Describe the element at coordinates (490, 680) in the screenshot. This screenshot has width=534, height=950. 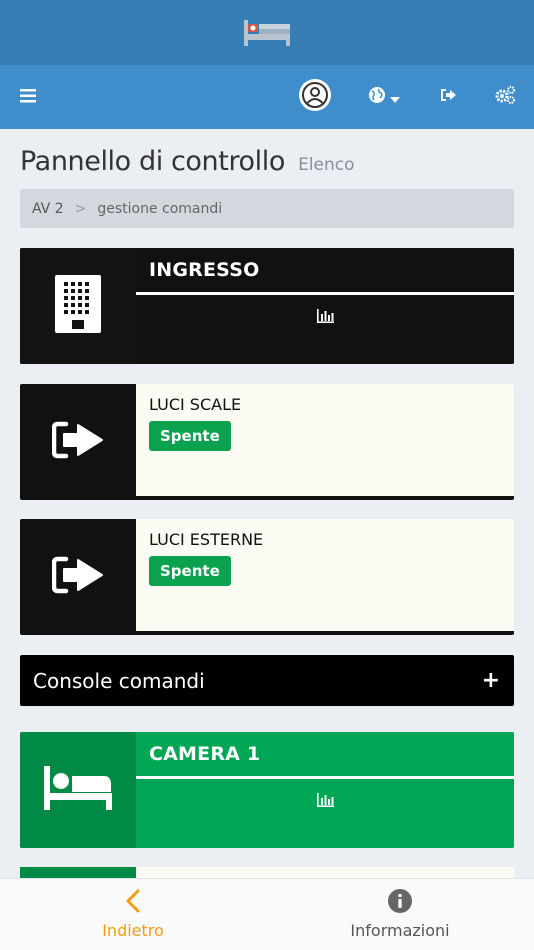
I see `plus-icon: +` at that location.